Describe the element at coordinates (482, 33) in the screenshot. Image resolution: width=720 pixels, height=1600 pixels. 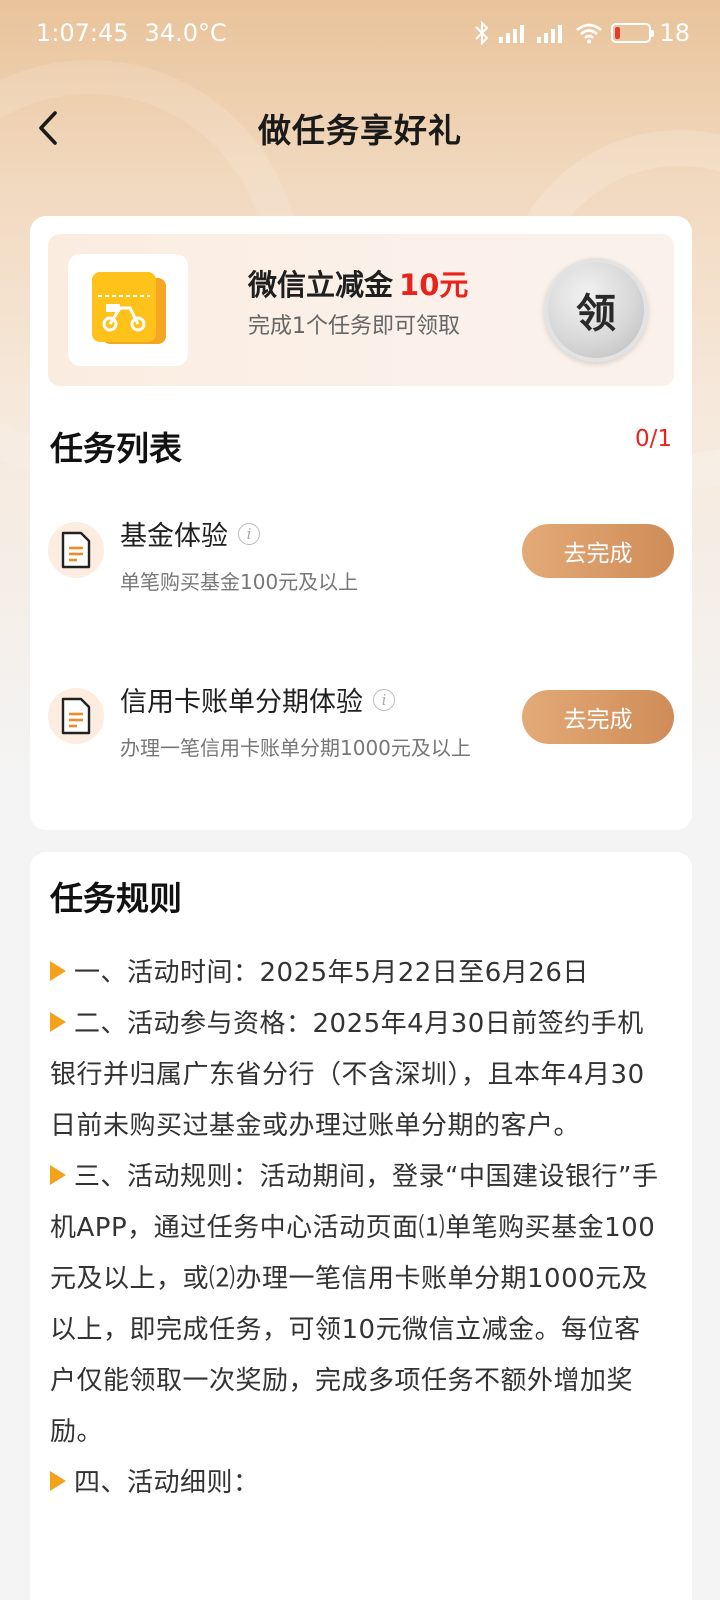
I see `bluetooth-icon` at that location.